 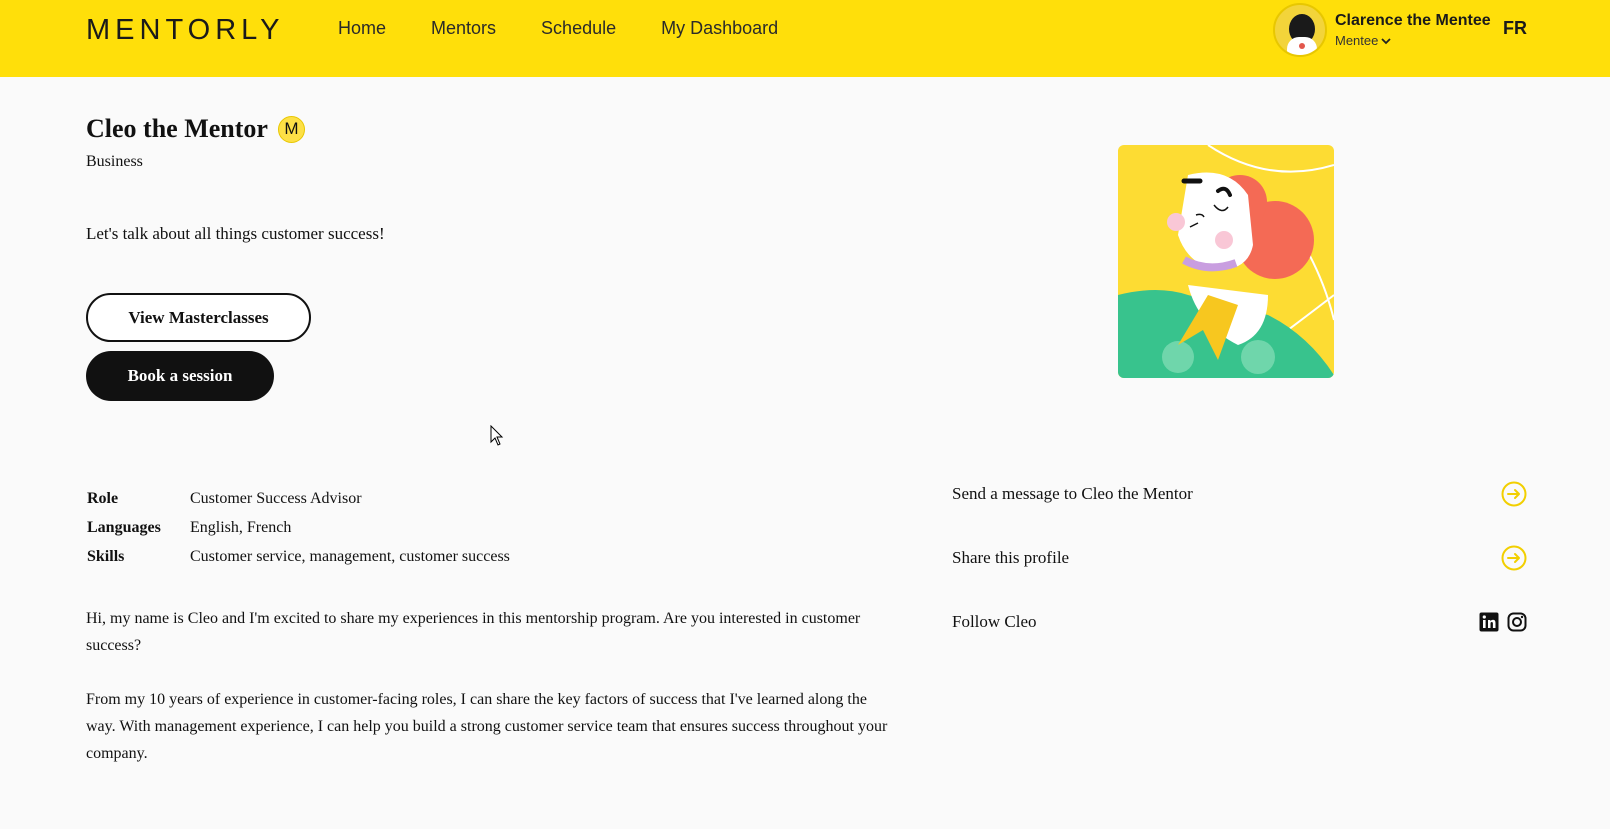 What do you see at coordinates (719, 28) in the screenshot?
I see `nav-my-dashboard: My Dashboard` at bounding box center [719, 28].